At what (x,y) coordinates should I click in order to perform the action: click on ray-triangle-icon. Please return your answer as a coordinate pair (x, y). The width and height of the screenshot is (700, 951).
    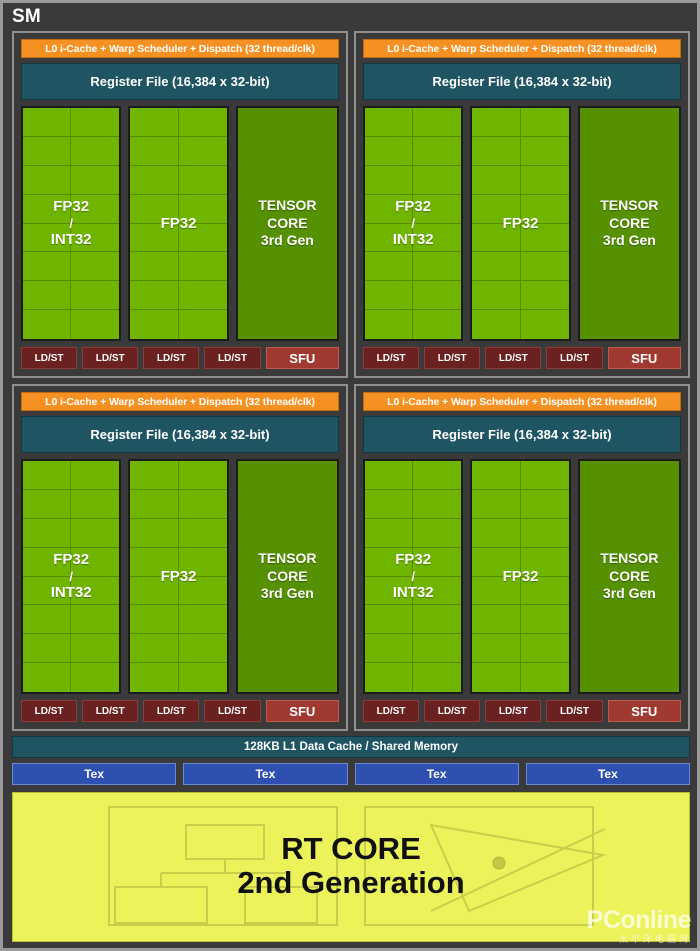
    Looking at the image, I should click on (518, 868).